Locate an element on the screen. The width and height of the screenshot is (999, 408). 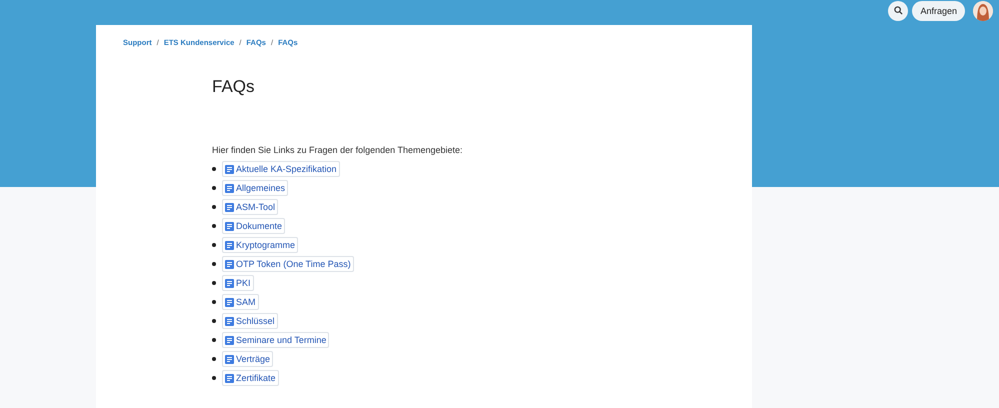
intro-text: Hier finden Sie Links zu Fragen der folgenden Themengebiete: is located at coordinates (338, 150).